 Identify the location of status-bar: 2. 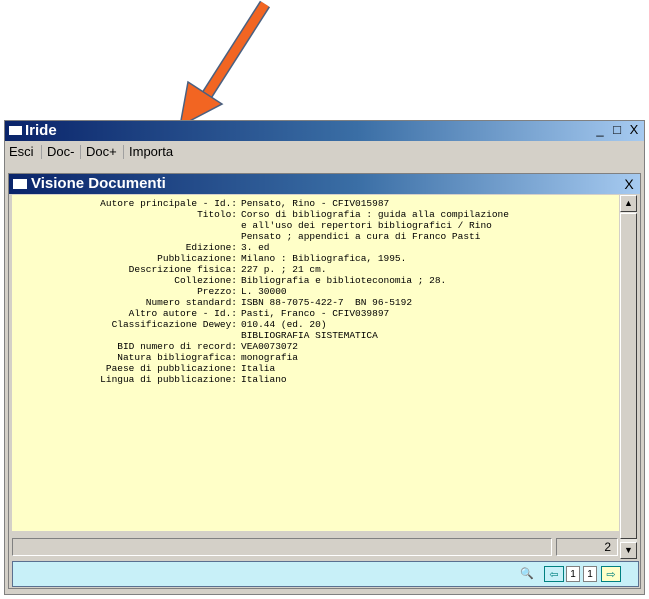
(315, 547).